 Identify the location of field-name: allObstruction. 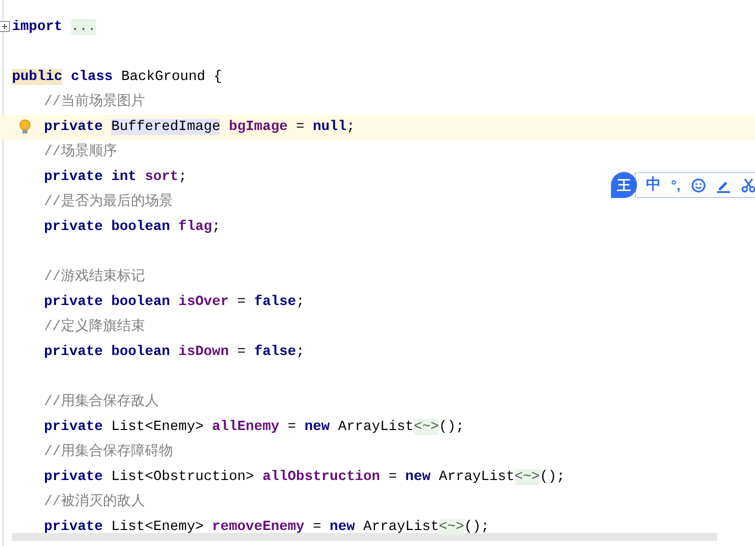
(321, 477).